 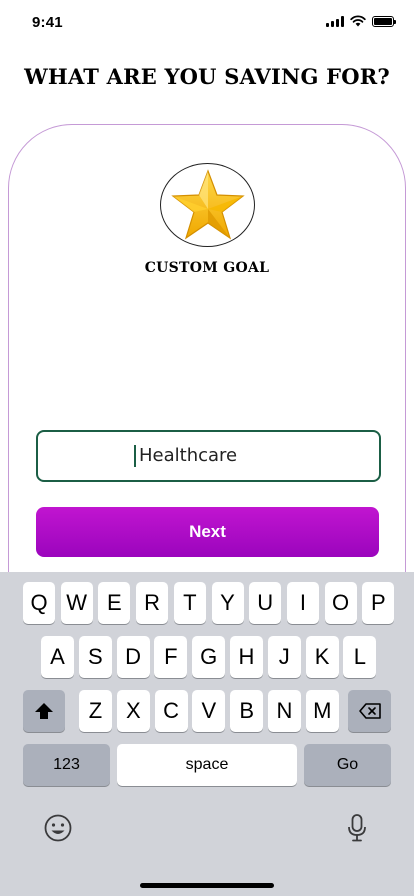 What do you see at coordinates (209, 711) in the screenshot?
I see `key-v: V` at bounding box center [209, 711].